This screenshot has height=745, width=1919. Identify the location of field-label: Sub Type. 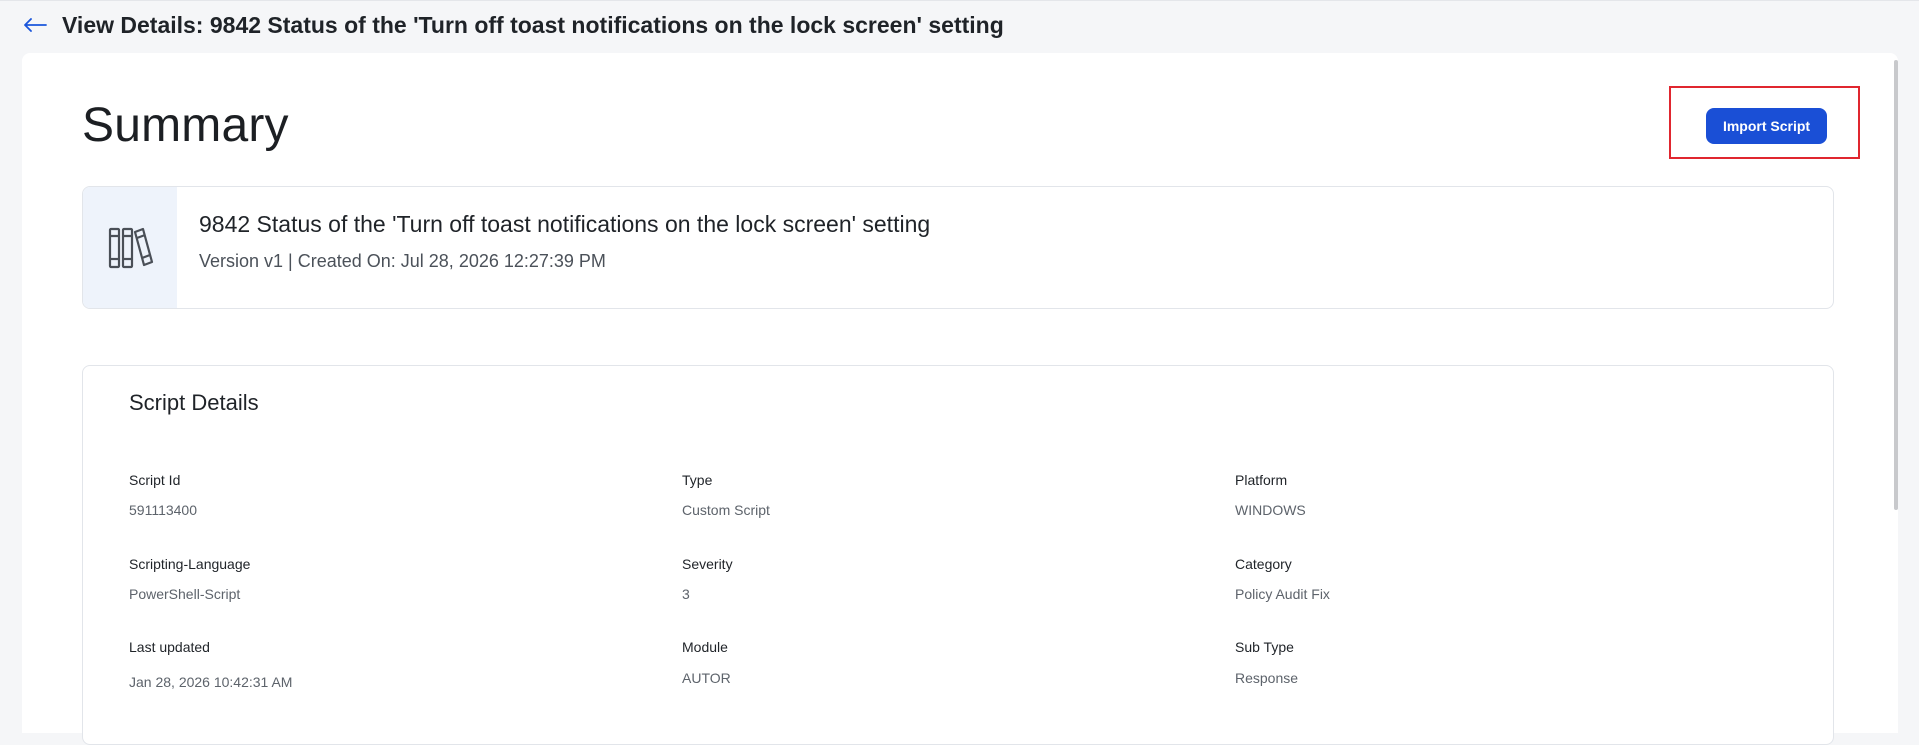
(1264, 647).